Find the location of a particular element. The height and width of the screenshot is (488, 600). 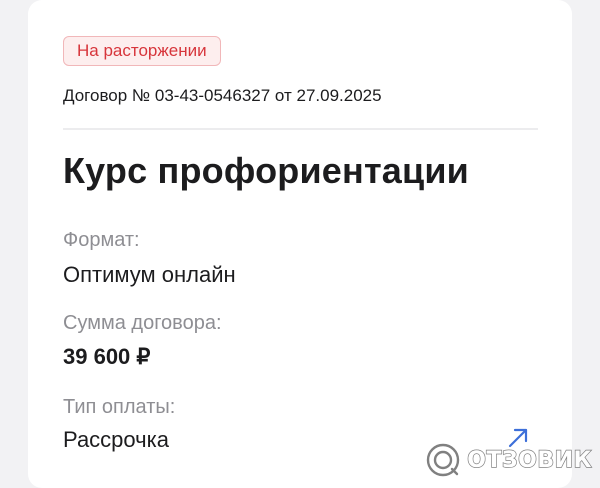

otzovik-watermark: ОТЗОВИК is located at coordinates (508, 460).